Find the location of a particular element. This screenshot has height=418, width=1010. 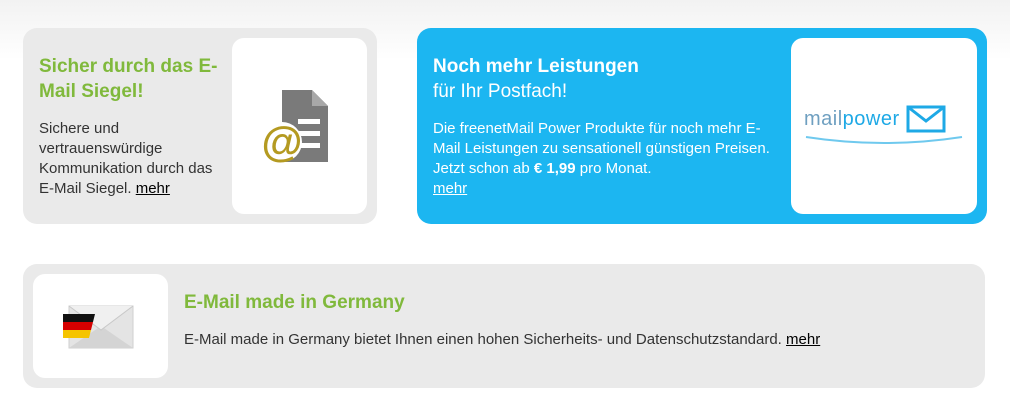

mailpower-title: Noch mehr Leistungen is located at coordinates (536, 66).